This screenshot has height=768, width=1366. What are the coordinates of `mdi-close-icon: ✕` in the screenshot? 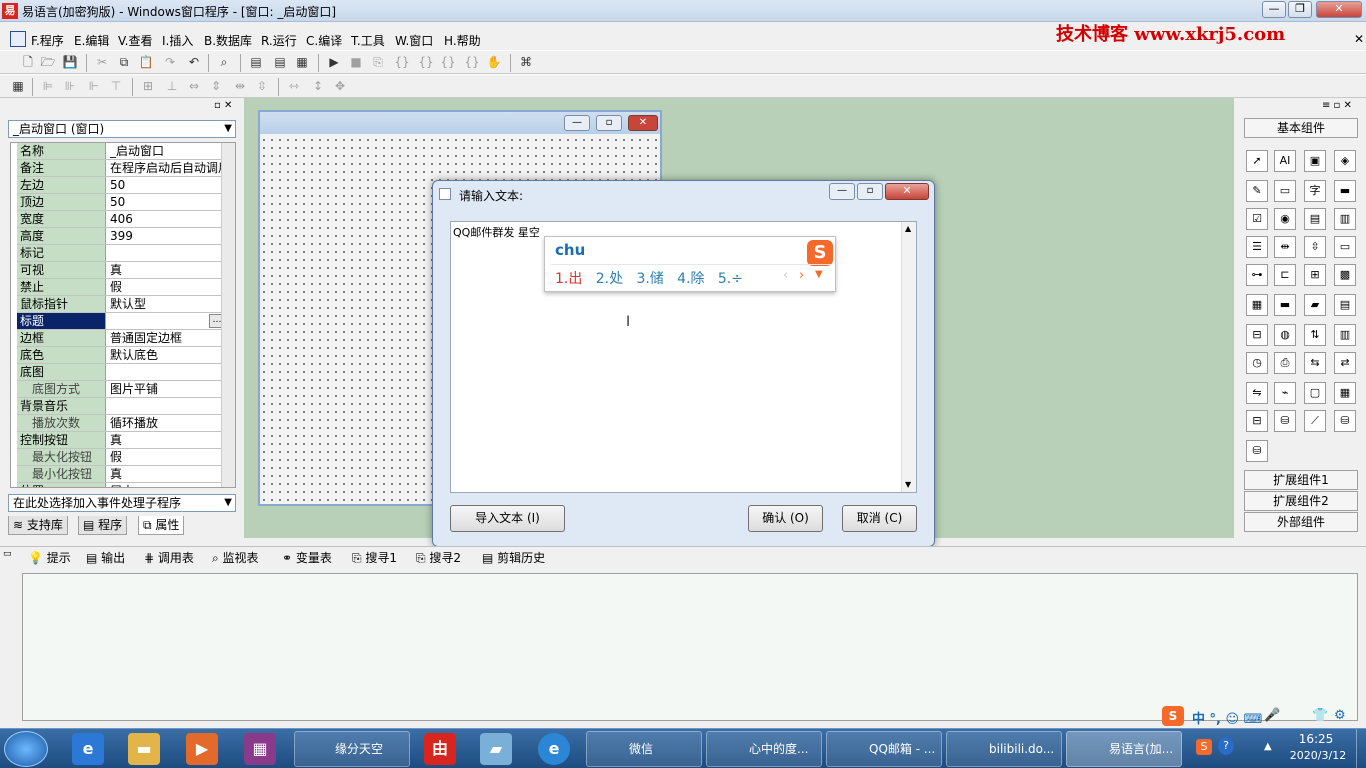 It's located at (1359, 39).